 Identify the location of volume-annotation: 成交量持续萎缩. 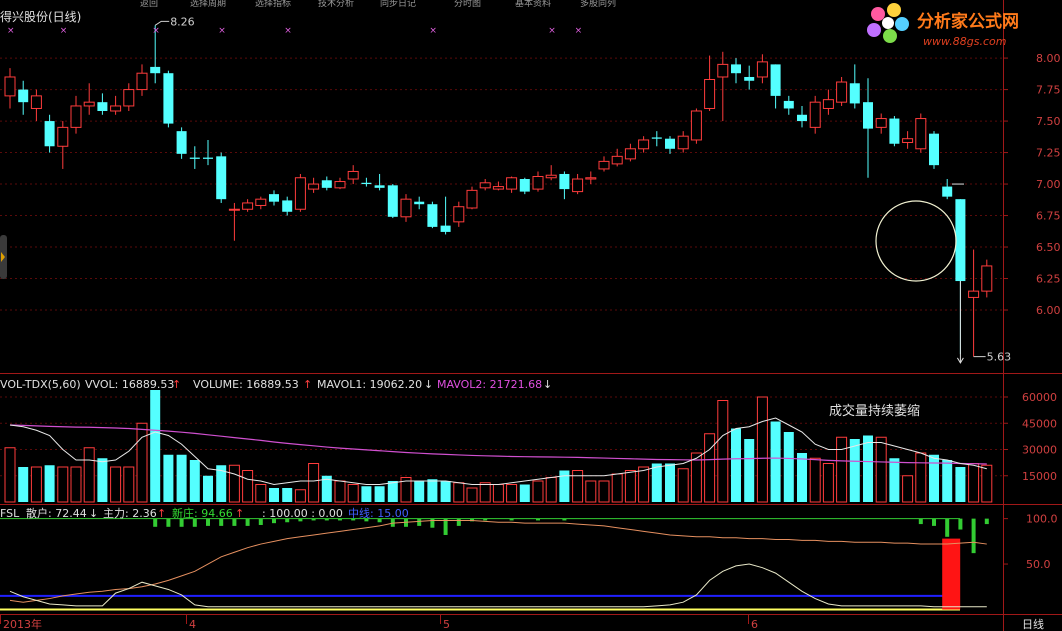
(874, 411).